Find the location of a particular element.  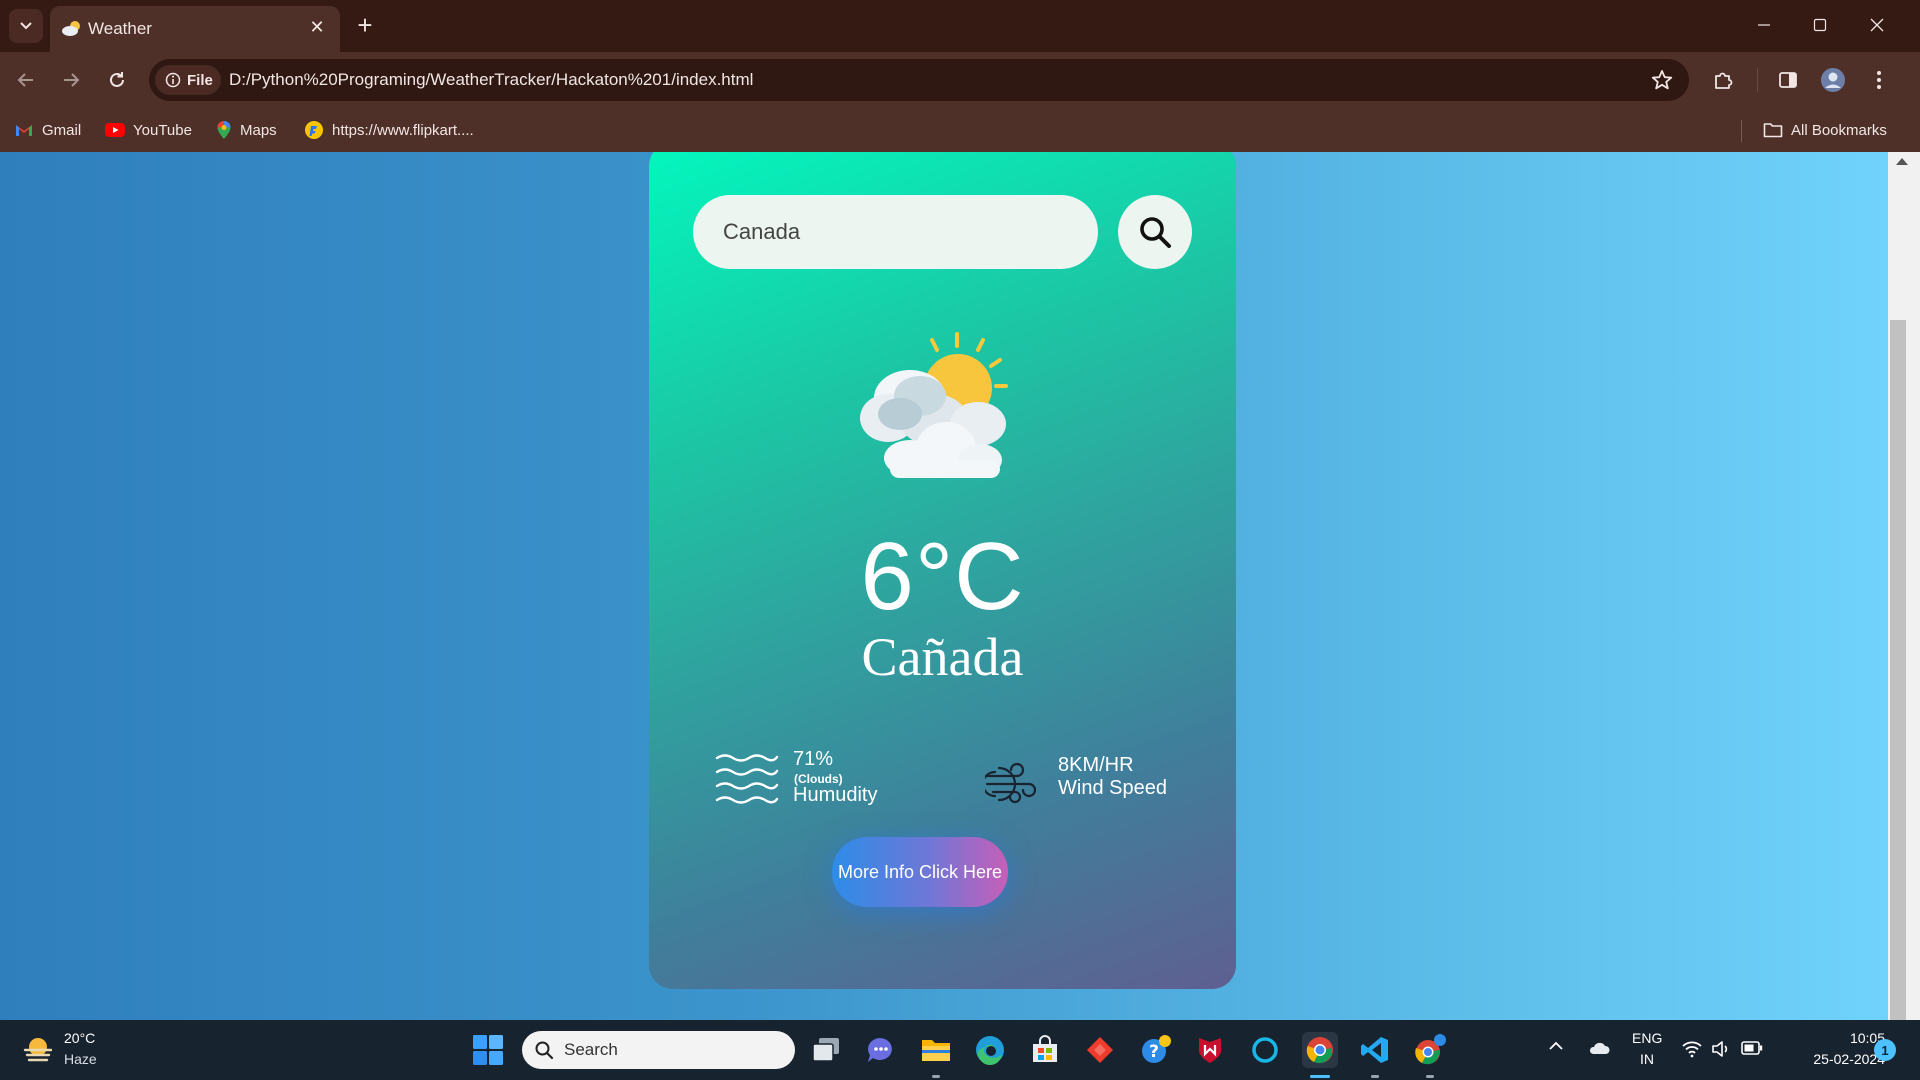

humidity-label: Humudity is located at coordinates (835, 795).